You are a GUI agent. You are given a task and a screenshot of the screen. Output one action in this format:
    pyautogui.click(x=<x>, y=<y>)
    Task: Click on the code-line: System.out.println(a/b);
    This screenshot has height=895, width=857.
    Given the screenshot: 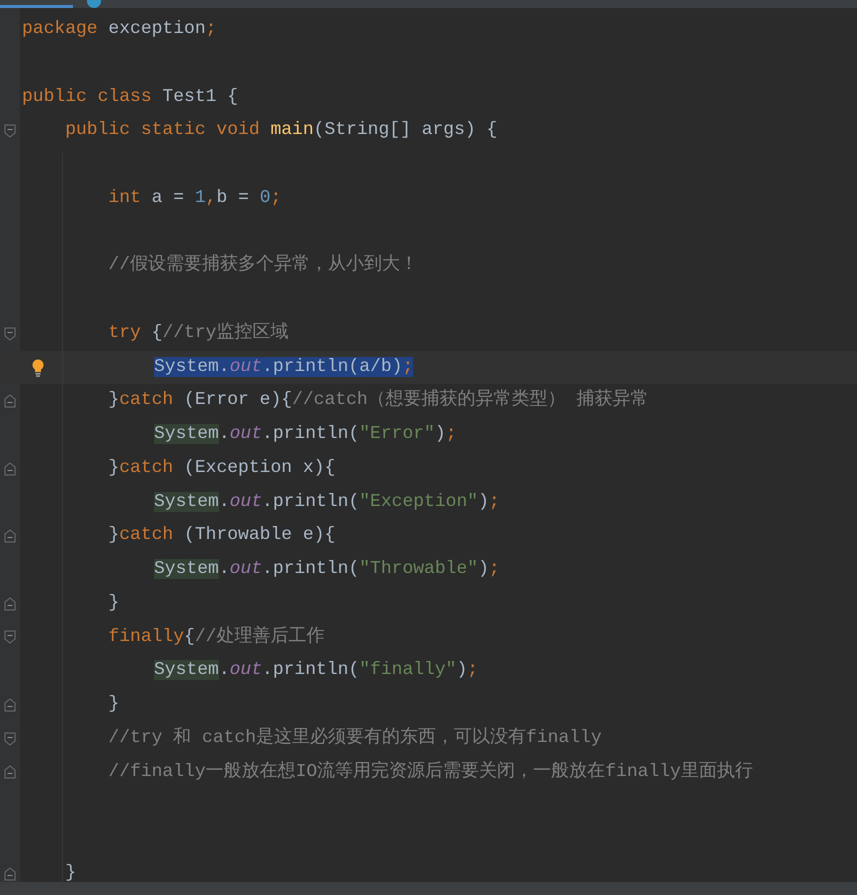 What is the action you would take?
    pyautogui.click(x=283, y=367)
    